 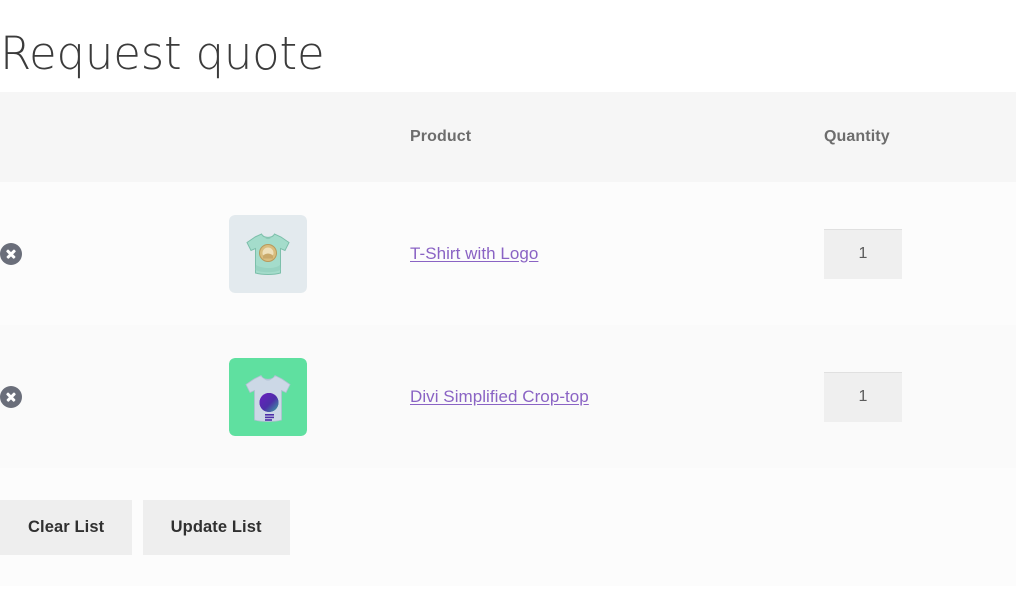 I want to click on divi-simplified-crop-top-thumbnail, so click(x=268, y=396).